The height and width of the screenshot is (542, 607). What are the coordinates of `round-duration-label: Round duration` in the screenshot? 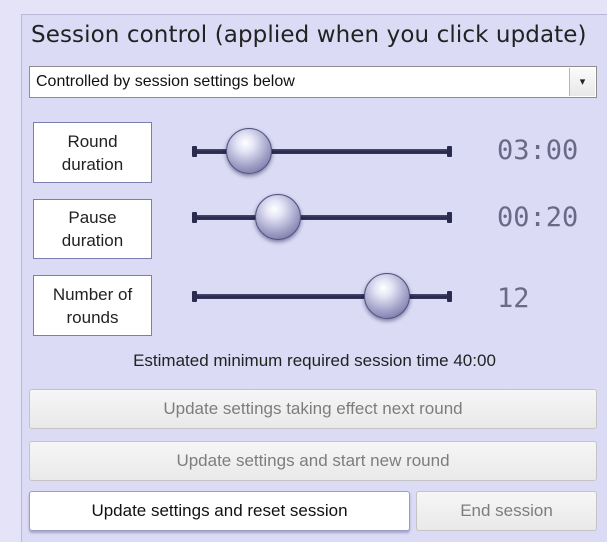 It's located at (92, 152).